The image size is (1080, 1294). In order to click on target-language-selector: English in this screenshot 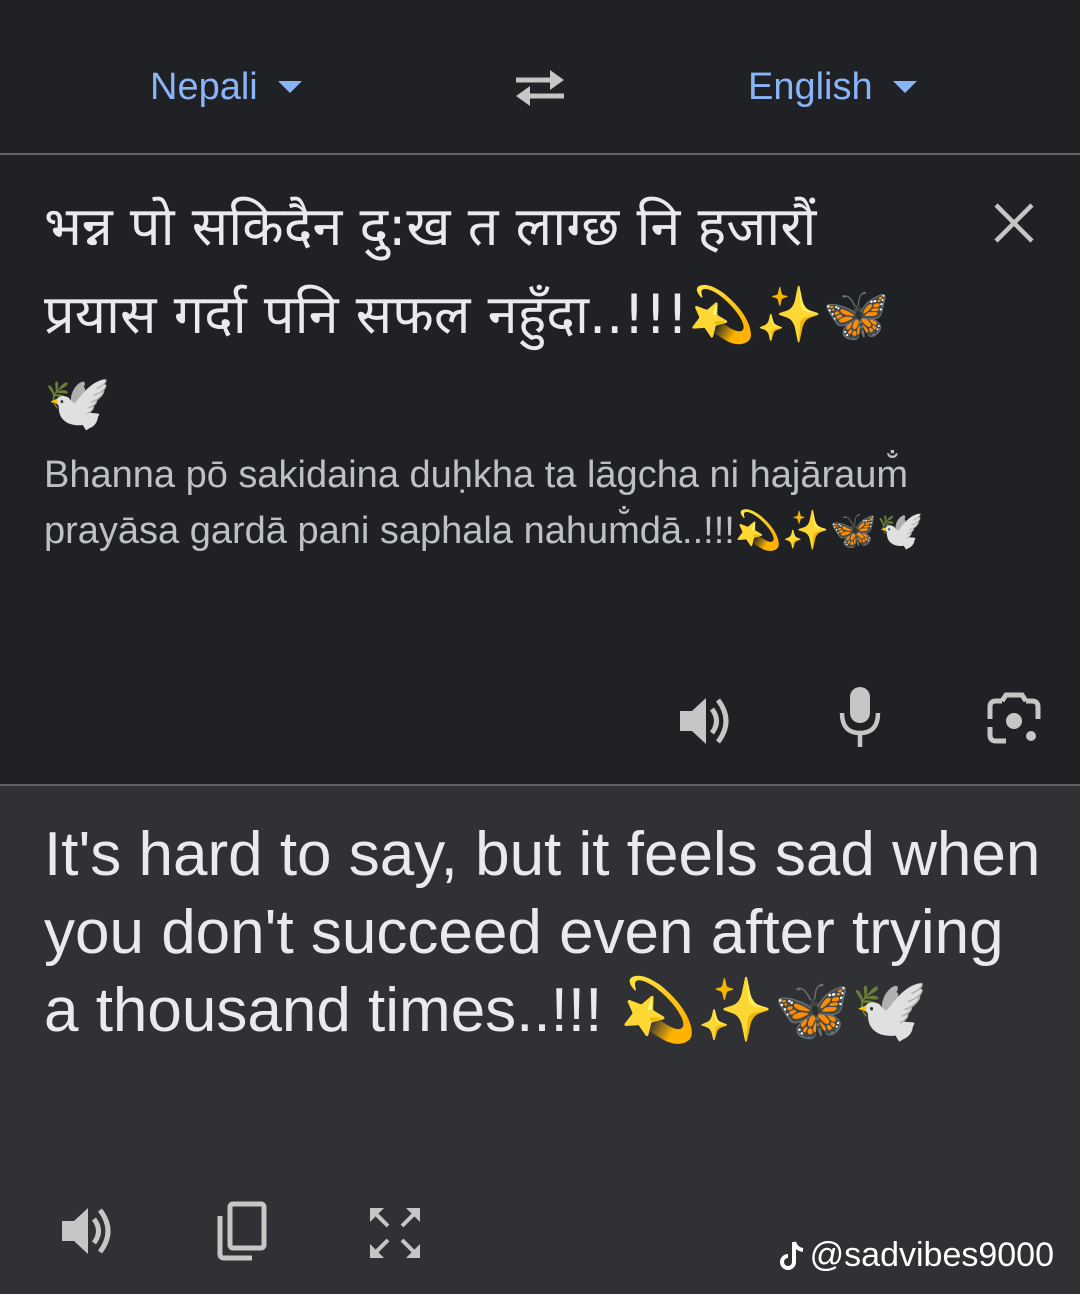, I will do `click(833, 87)`.